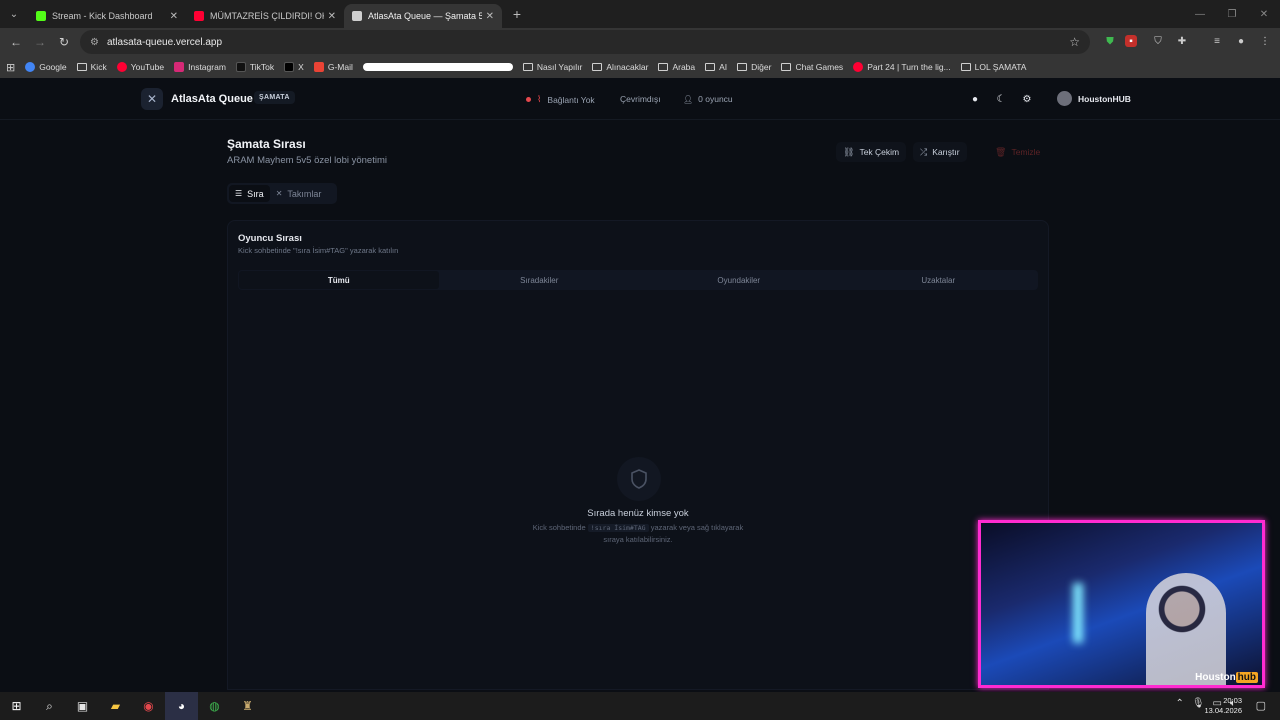  What do you see at coordinates (1261, 705) in the screenshot?
I see `notification-icon: ▢` at bounding box center [1261, 705].